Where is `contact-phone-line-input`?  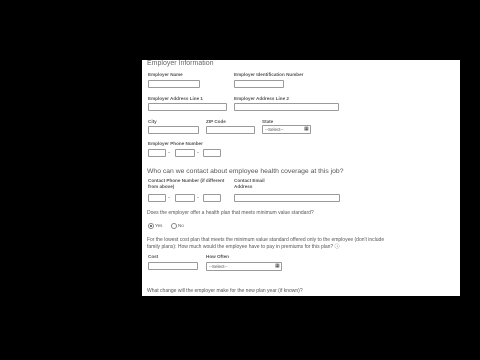 contact-phone-line-input is located at coordinates (212, 198).